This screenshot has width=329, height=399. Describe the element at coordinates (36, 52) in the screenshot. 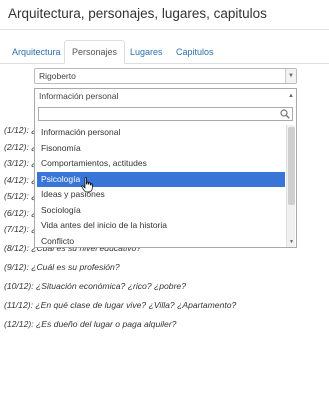

I see `tab-arquitectura: Arquitectura` at that location.